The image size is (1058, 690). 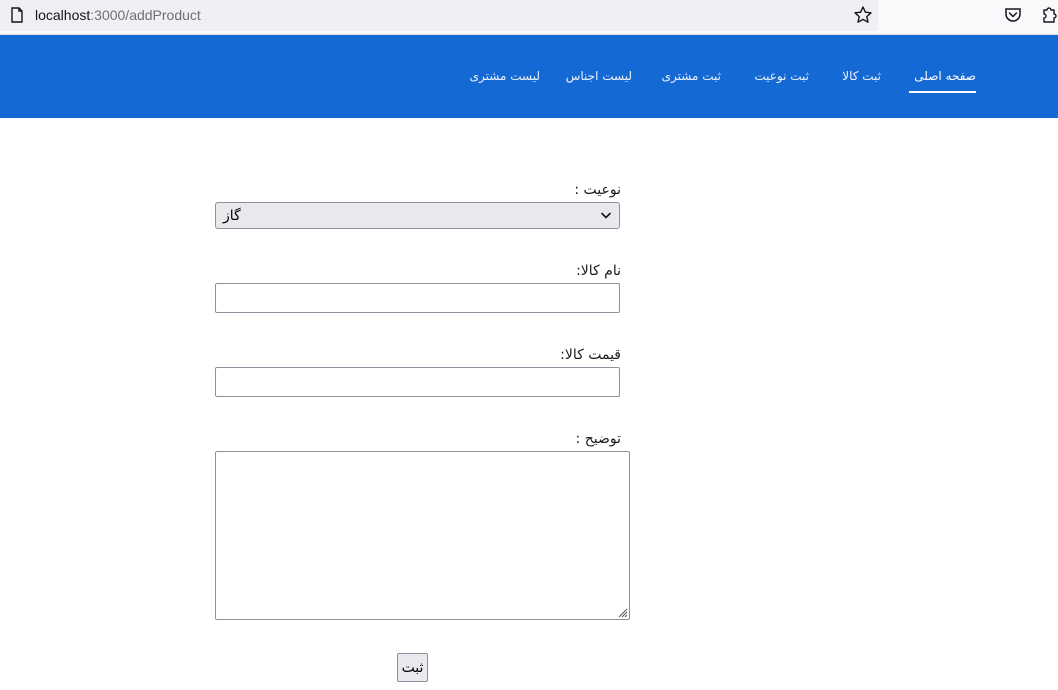 I want to click on address-bar: localhost:3000/addProduct, so click(x=439, y=15).